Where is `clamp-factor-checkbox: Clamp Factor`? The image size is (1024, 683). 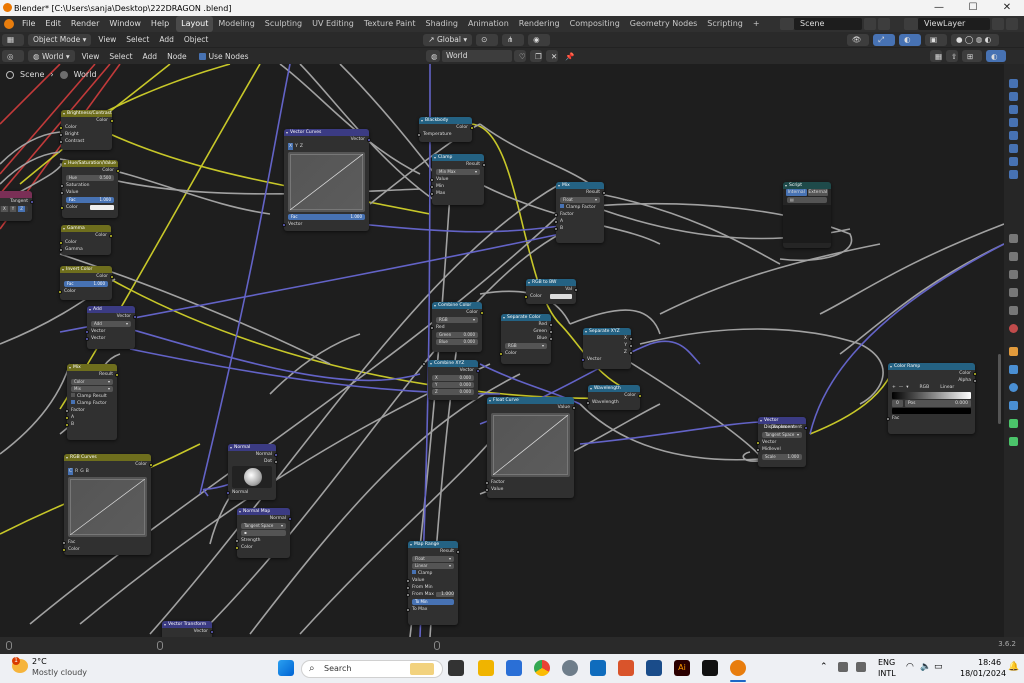
clamp-factor-checkbox: Clamp Factor is located at coordinates (580, 207).